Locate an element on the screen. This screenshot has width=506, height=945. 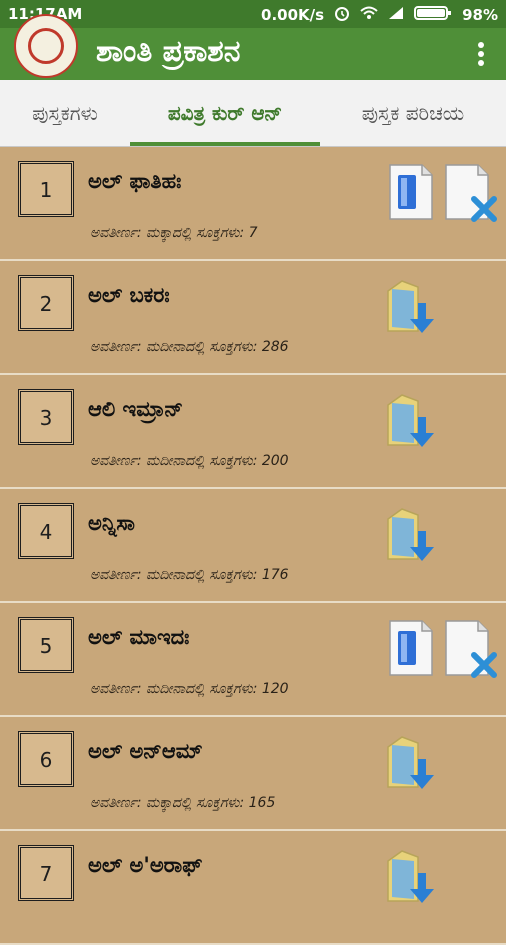
battery-level: 98% is located at coordinates (480, 15).